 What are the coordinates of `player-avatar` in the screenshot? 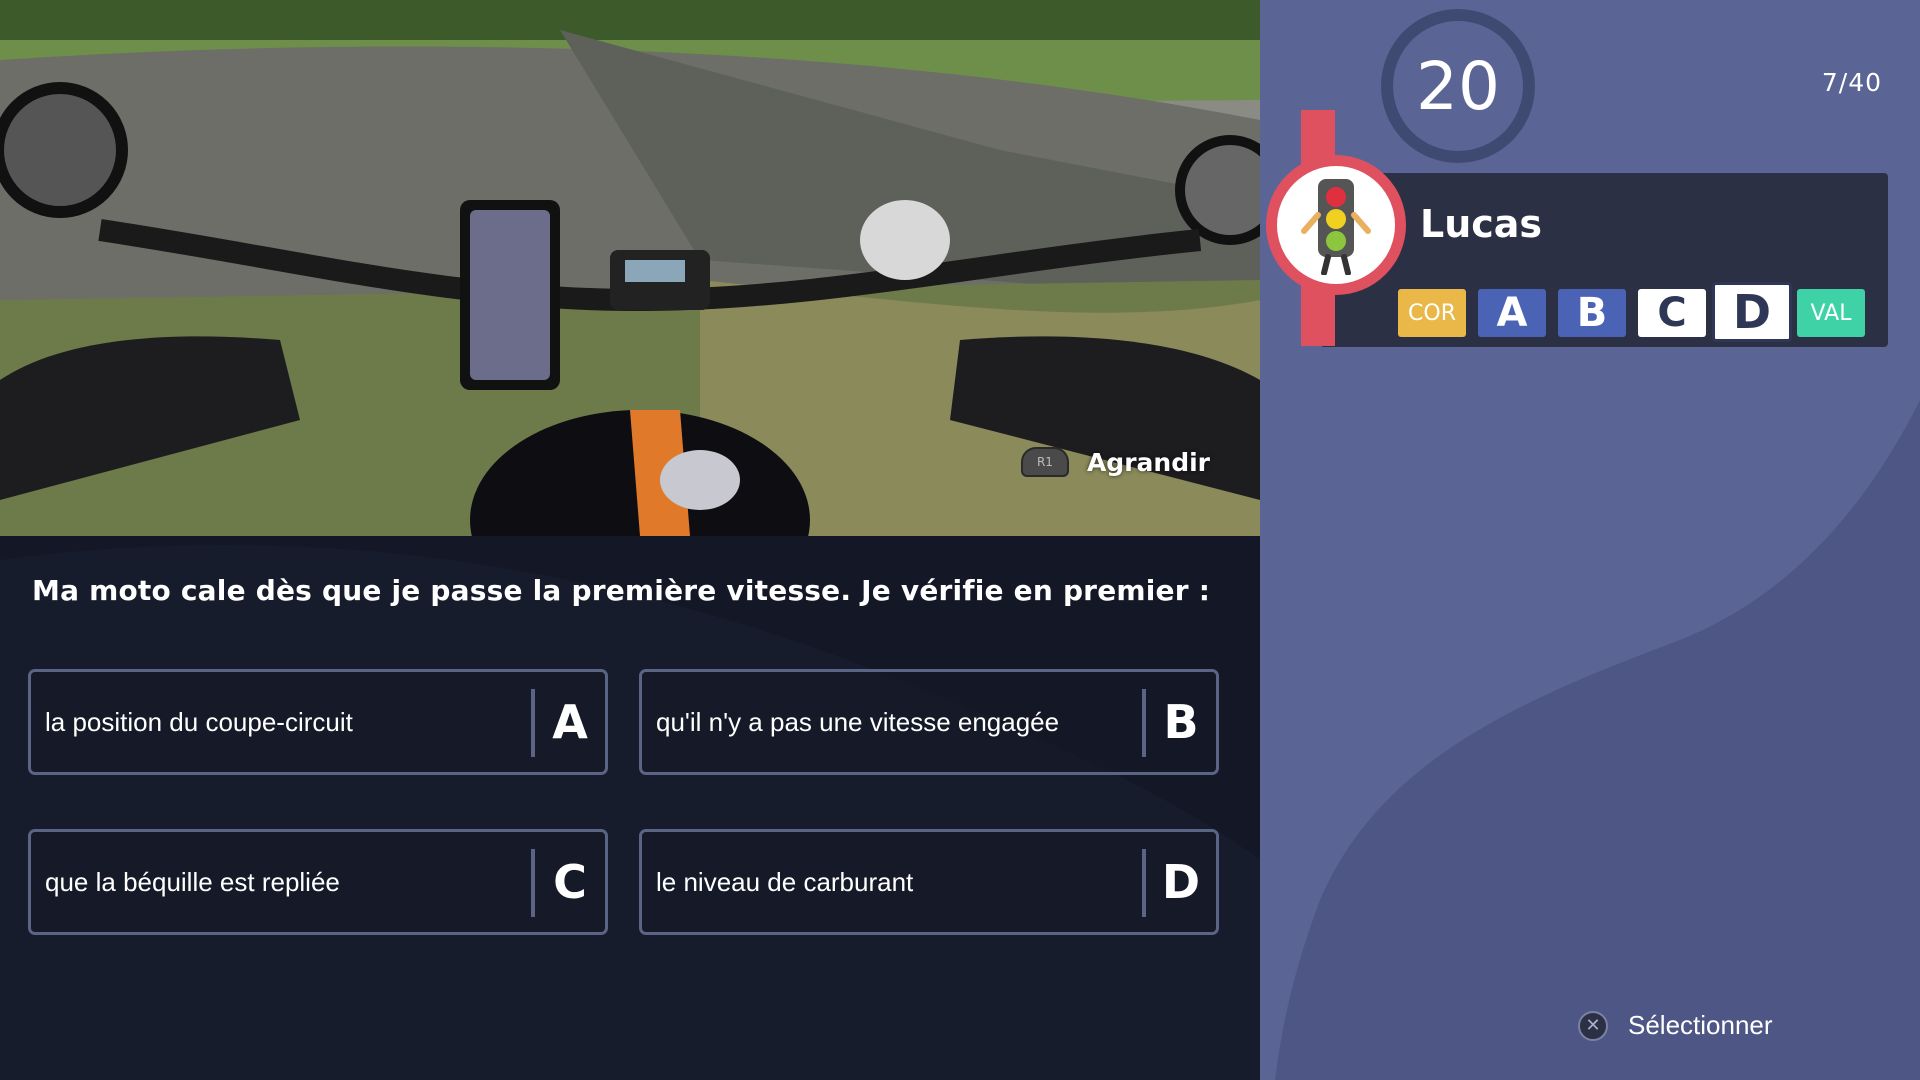 It's located at (1336, 225).